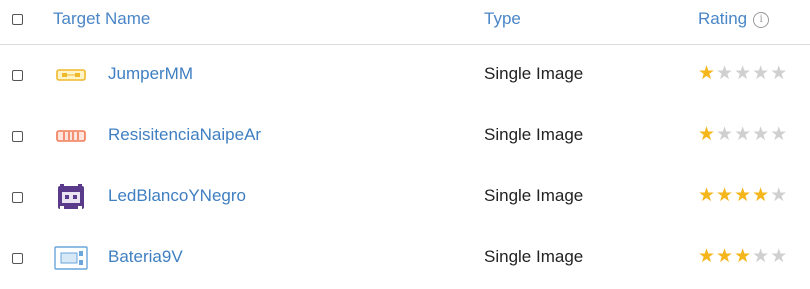 The height and width of the screenshot is (289, 810). I want to click on resistor-thumbnail-icon, so click(71, 136).